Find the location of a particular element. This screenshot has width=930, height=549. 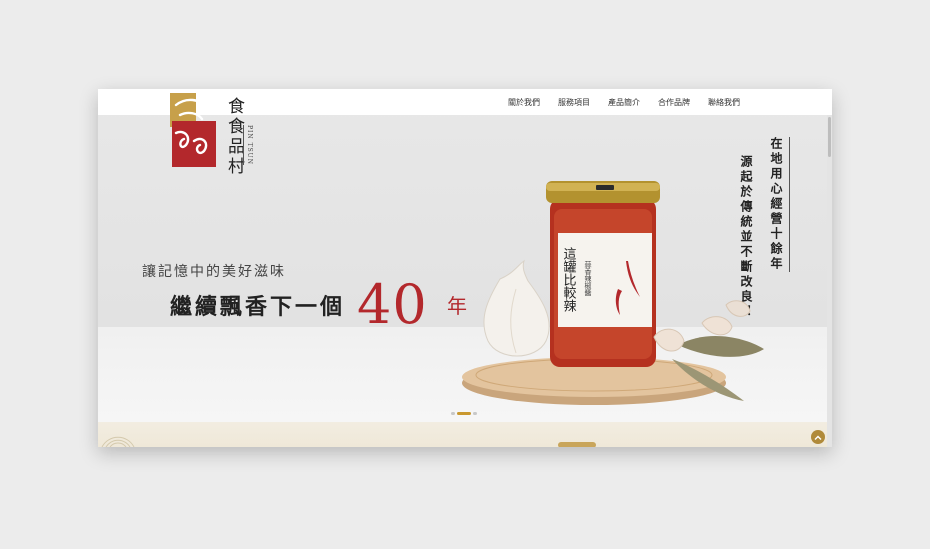

nav-about: 關於我們 is located at coordinates (524, 102).